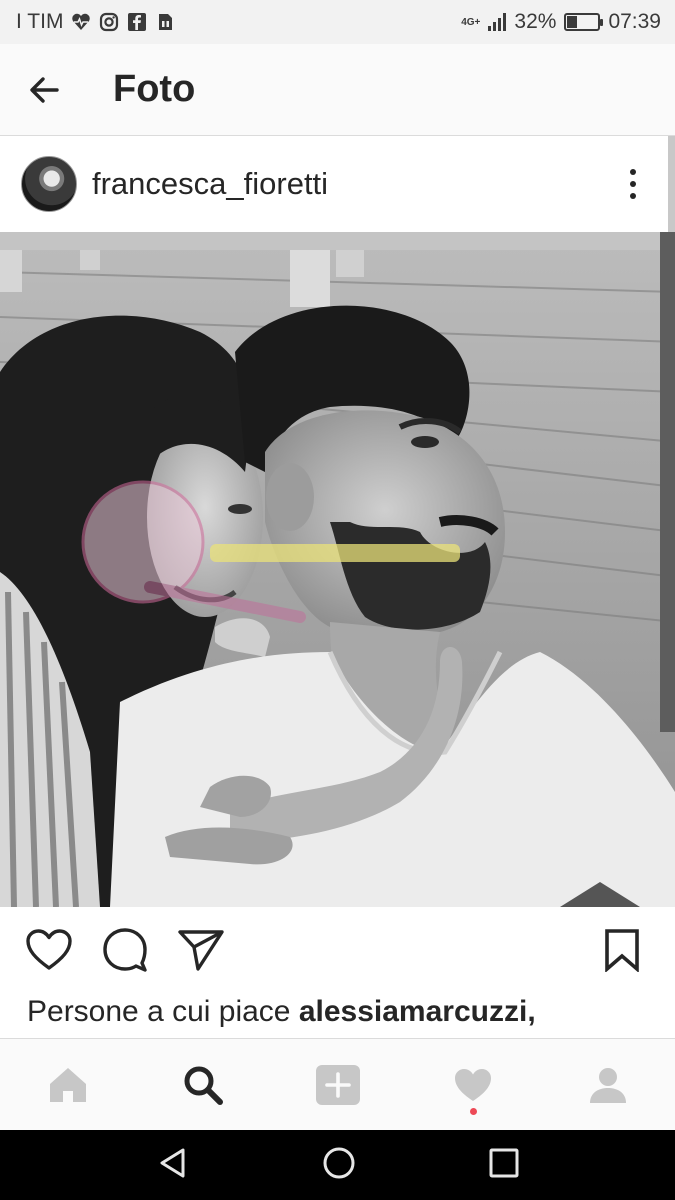 Image resolution: width=675 pixels, height=1200 pixels. I want to click on status-bar: I TIM 4G+ 32% 07:39, so click(337, 22).